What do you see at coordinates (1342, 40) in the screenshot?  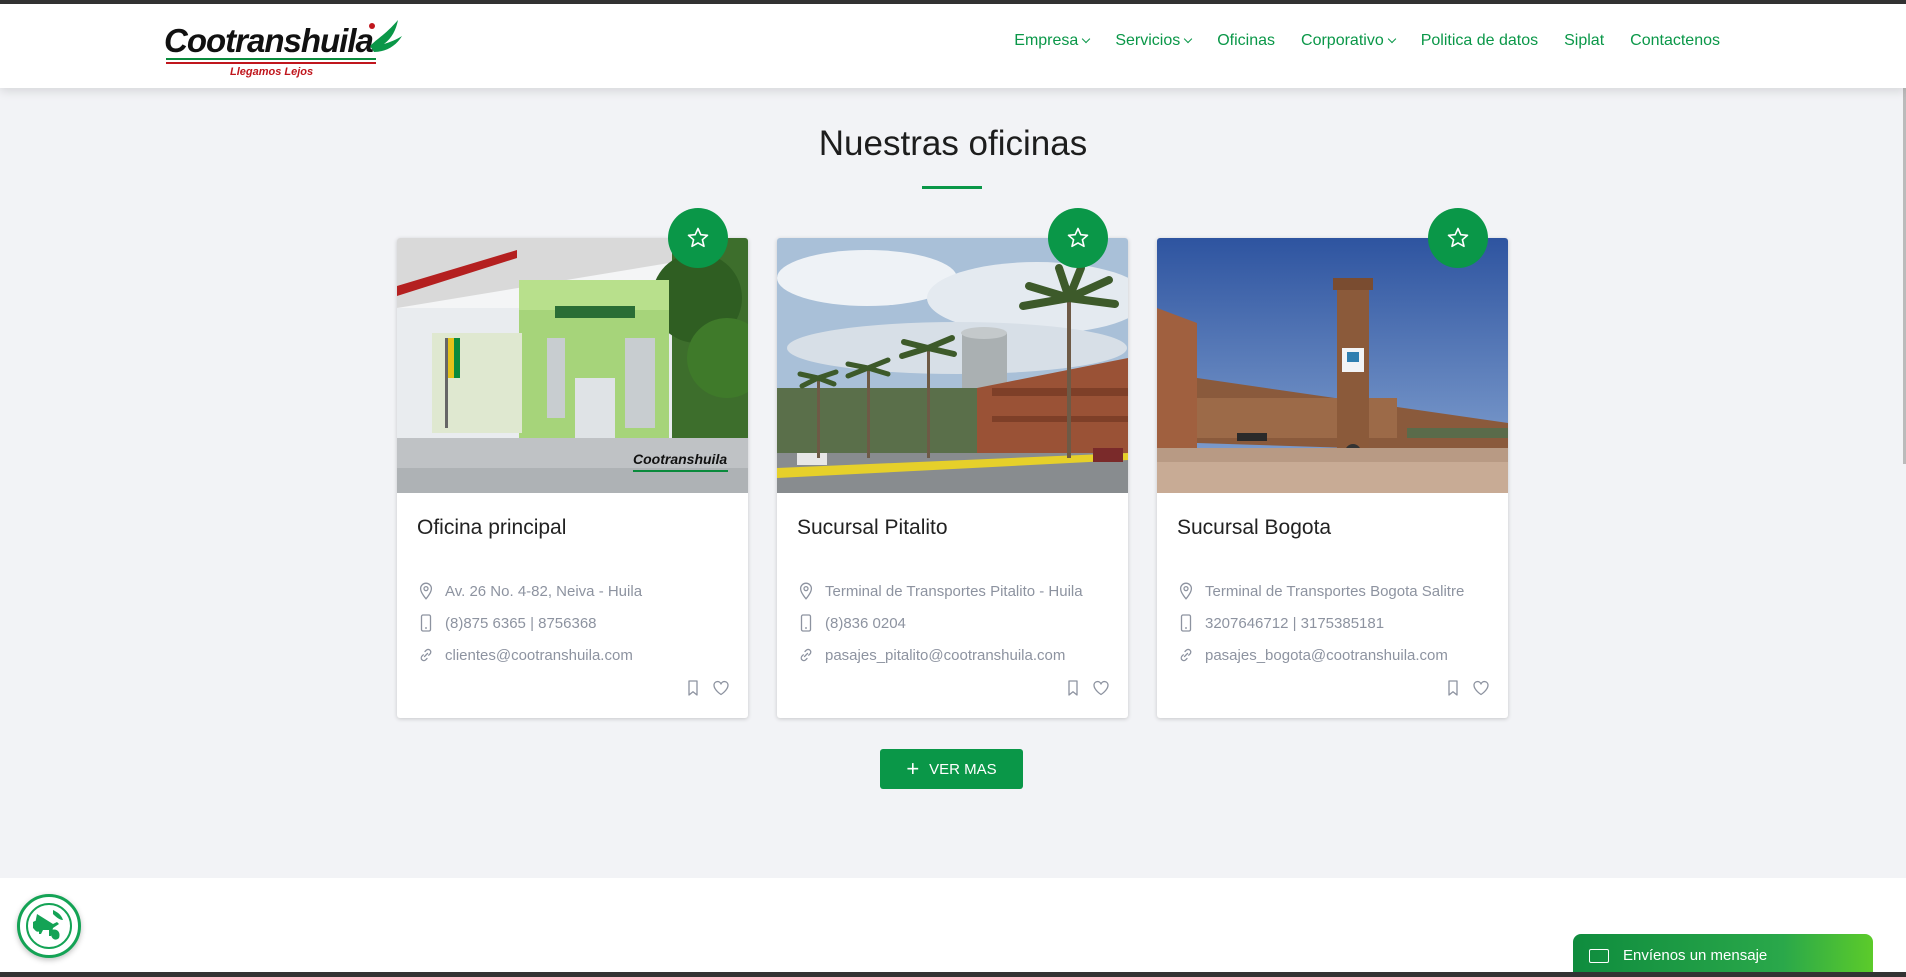 I see `nav-label: Corporativo` at bounding box center [1342, 40].